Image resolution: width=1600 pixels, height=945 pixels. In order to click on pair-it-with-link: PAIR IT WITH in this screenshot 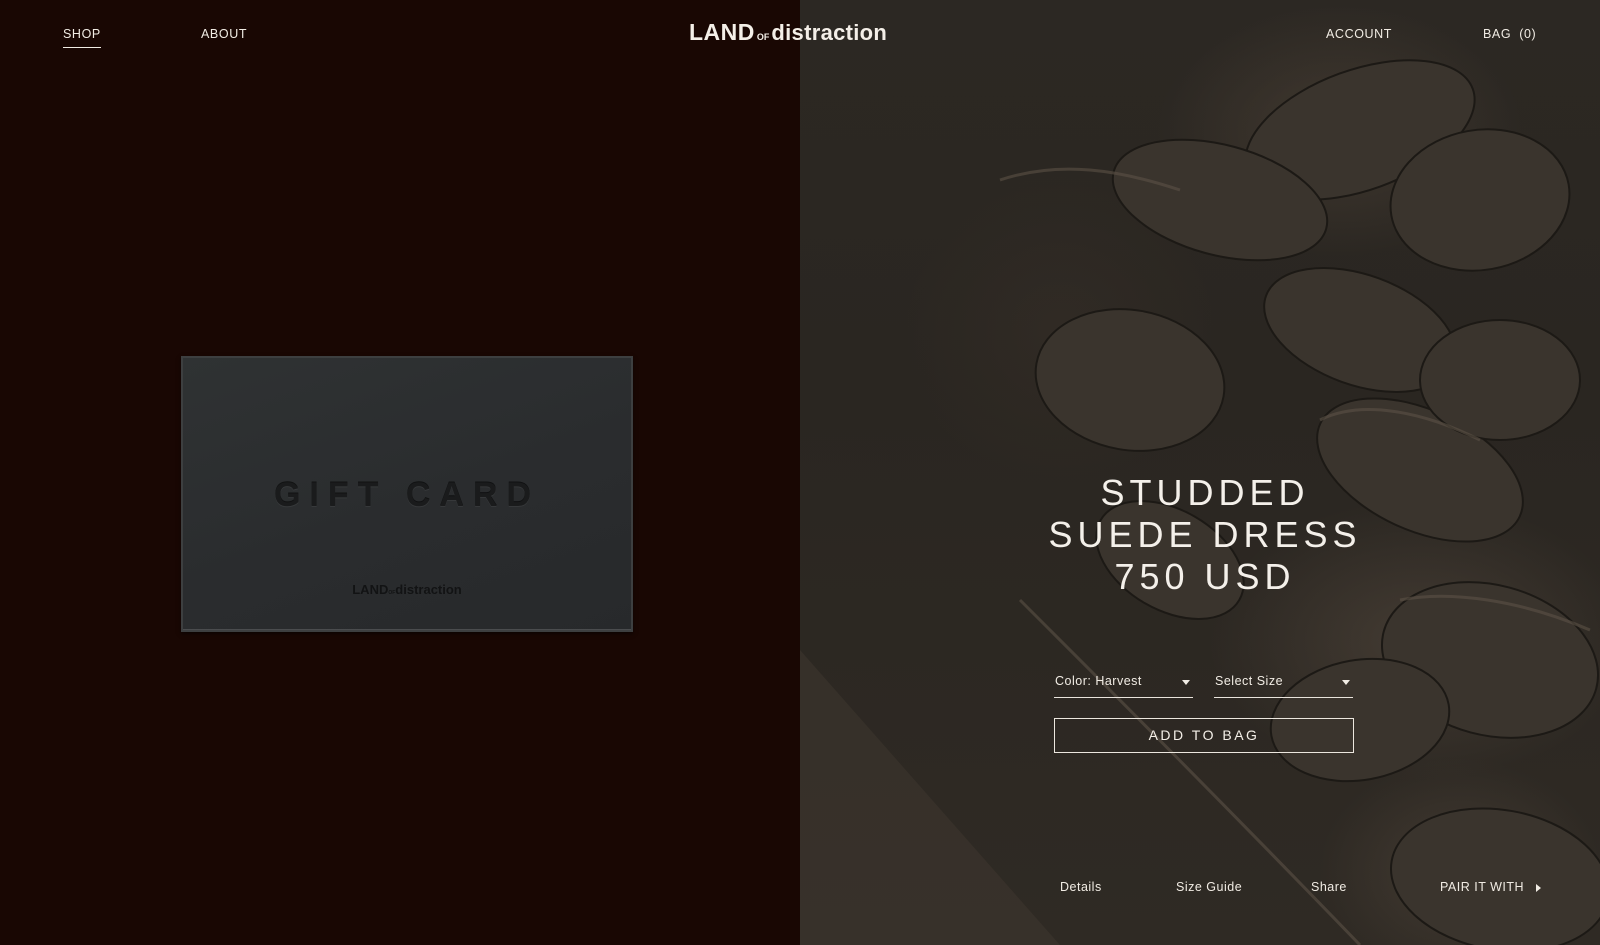, I will do `click(1491, 887)`.